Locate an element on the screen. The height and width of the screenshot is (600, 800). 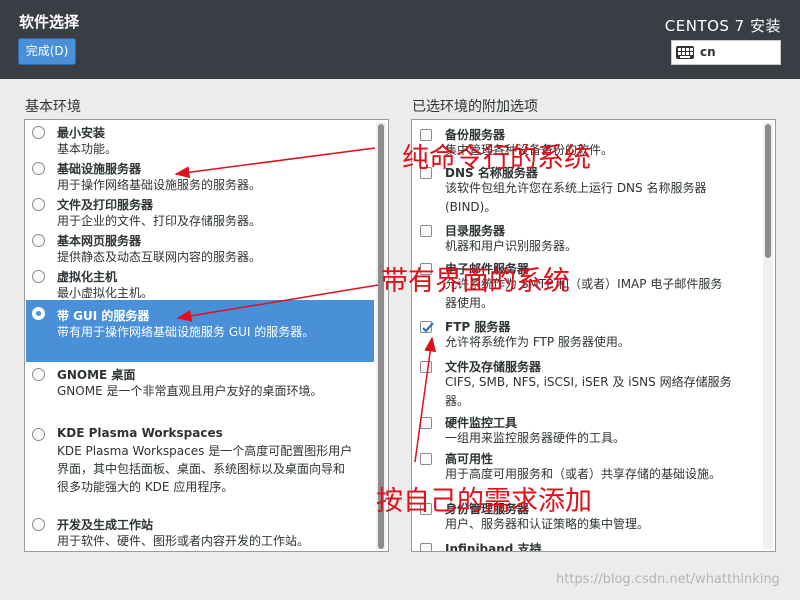
checkmark-icon is located at coordinates (428, 327).